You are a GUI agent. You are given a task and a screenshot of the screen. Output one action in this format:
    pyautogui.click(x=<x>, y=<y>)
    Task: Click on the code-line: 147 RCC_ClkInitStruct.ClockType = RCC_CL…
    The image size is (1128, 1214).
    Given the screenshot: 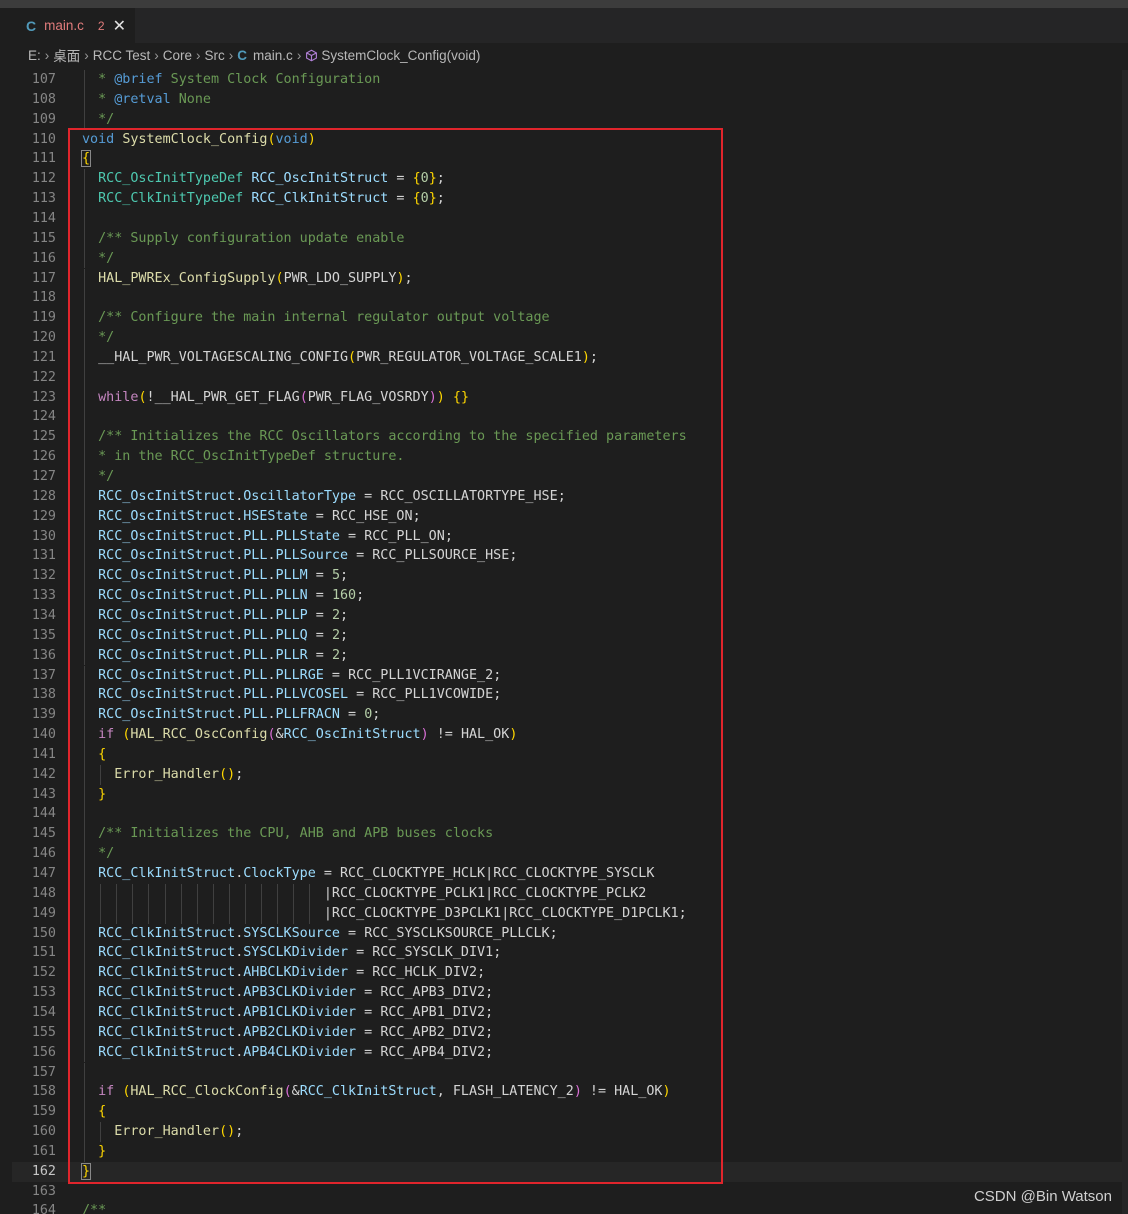 What is the action you would take?
    pyautogui.click(x=570, y=874)
    